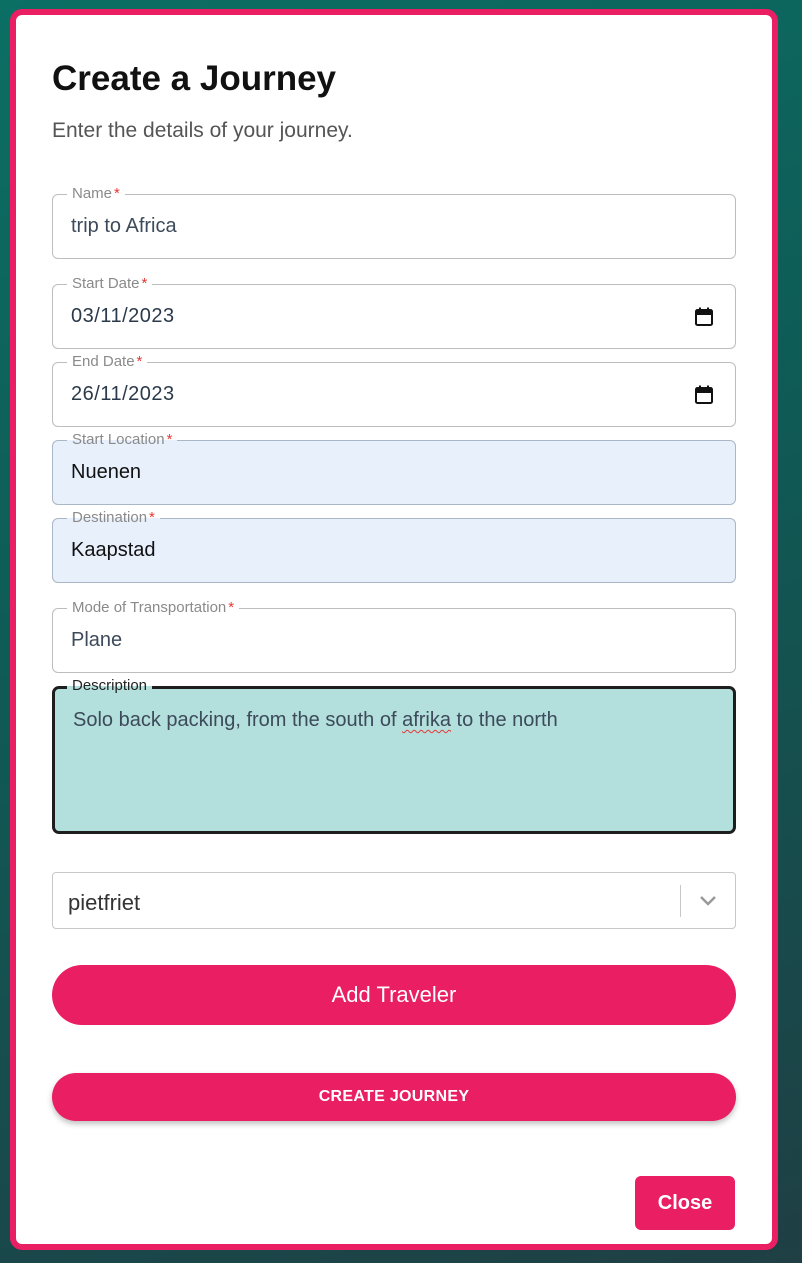 Image resolution: width=802 pixels, height=1263 pixels. What do you see at coordinates (96, 640) in the screenshot?
I see `transportation-value: Plane` at bounding box center [96, 640].